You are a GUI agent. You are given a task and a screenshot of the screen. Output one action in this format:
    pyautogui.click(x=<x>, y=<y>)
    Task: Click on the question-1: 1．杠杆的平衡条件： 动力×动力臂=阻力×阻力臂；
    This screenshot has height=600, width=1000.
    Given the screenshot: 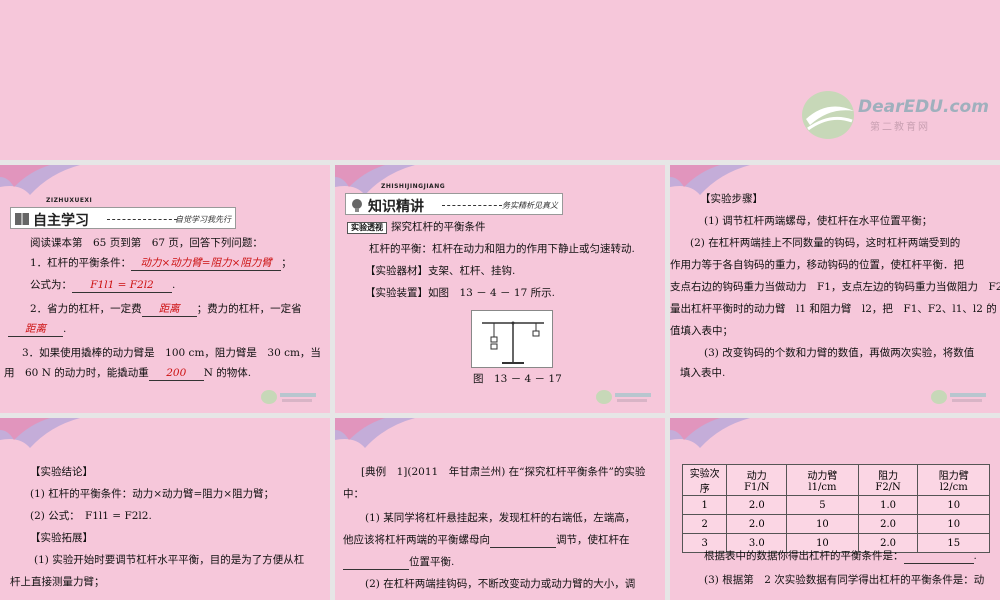 What is the action you would take?
    pyautogui.click(x=161, y=264)
    